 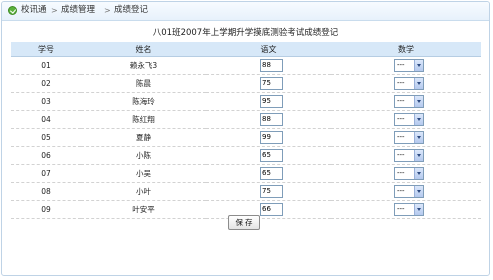 I want to click on table-row: 03 陈海玲 95 ---, so click(x=246, y=101).